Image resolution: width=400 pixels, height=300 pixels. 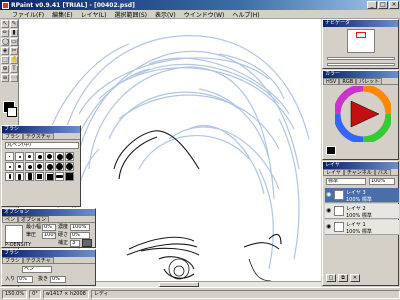 What do you see at coordinates (80, 235) in the screenshot?
I see `hardness-field: 0%` at bounding box center [80, 235].